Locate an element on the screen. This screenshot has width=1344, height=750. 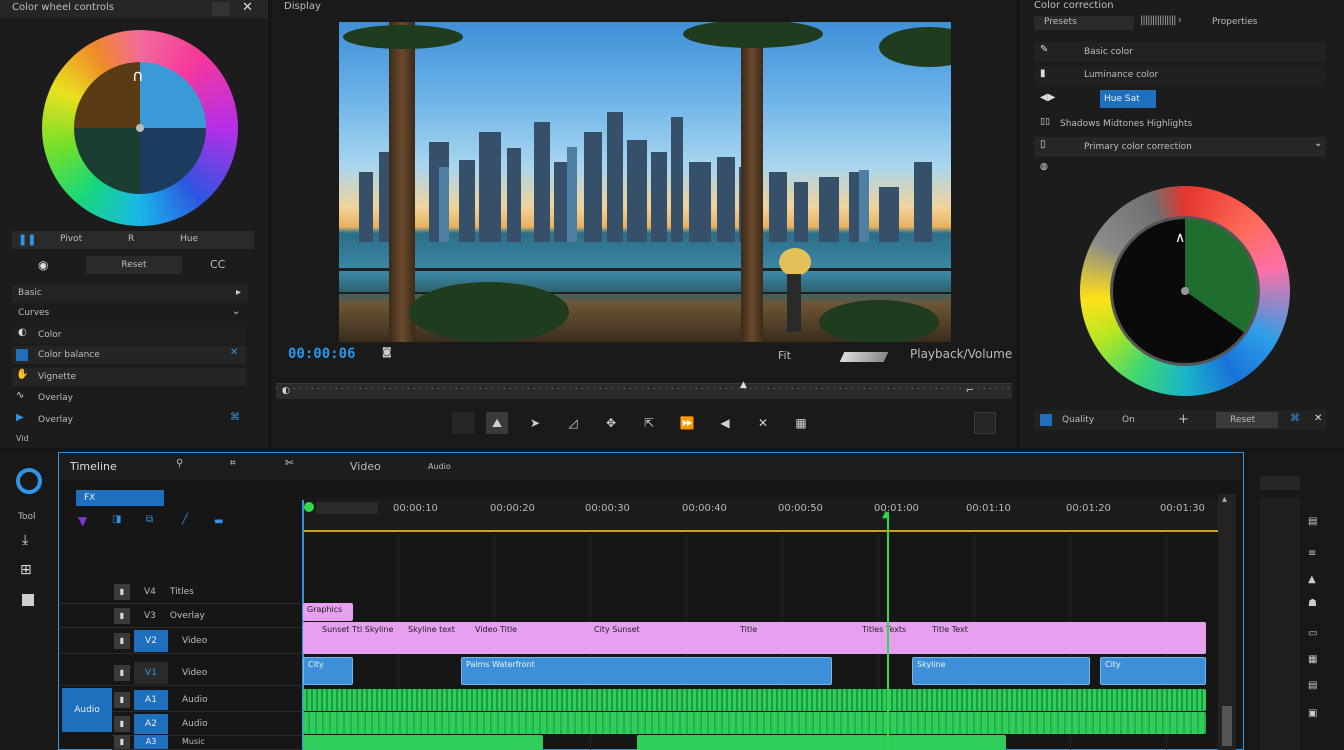
video-clip: Skyline is located at coordinates (1001, 671).